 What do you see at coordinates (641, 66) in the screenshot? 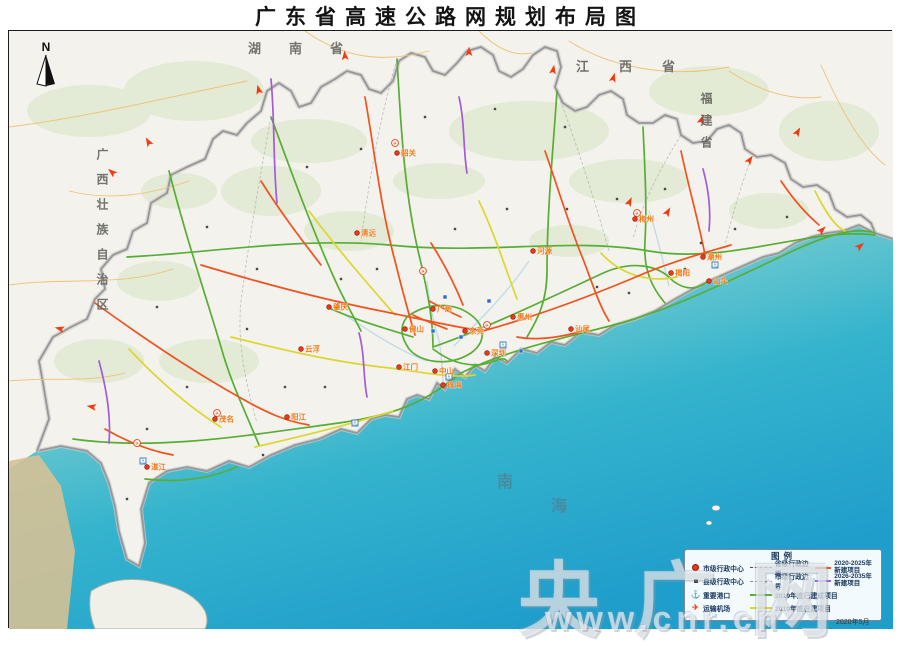
I see `label-jiangxi: 江西省` at bounding box center [641, 66].